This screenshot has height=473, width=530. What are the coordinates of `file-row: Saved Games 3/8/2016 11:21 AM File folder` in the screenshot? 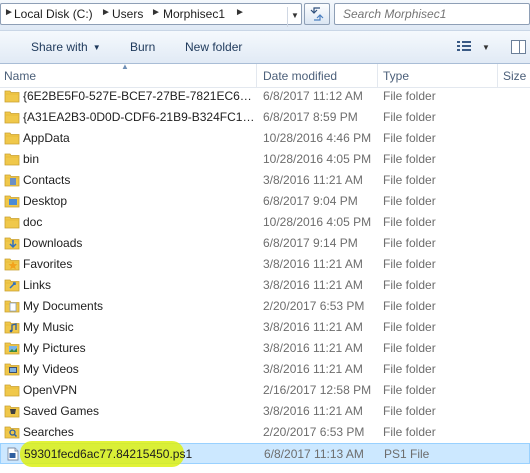 It's located at (265, 411).